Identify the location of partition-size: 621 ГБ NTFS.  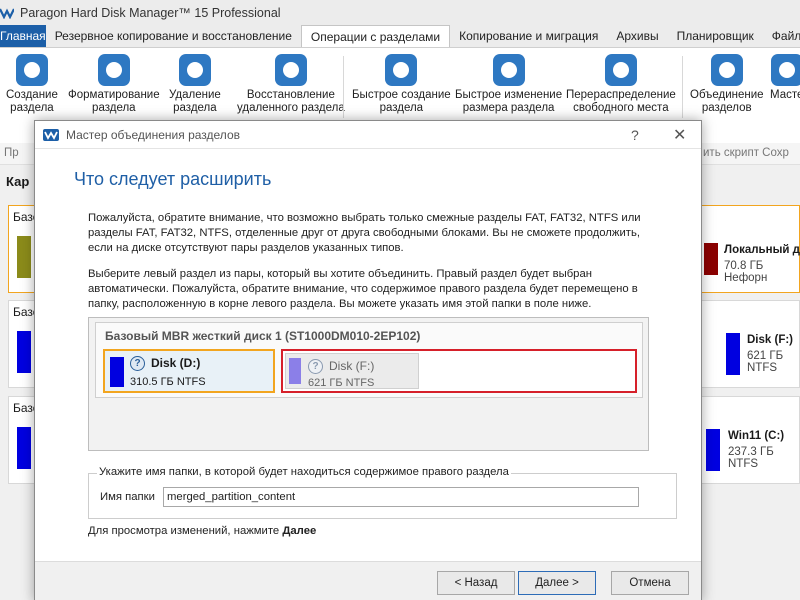
(341, 383).